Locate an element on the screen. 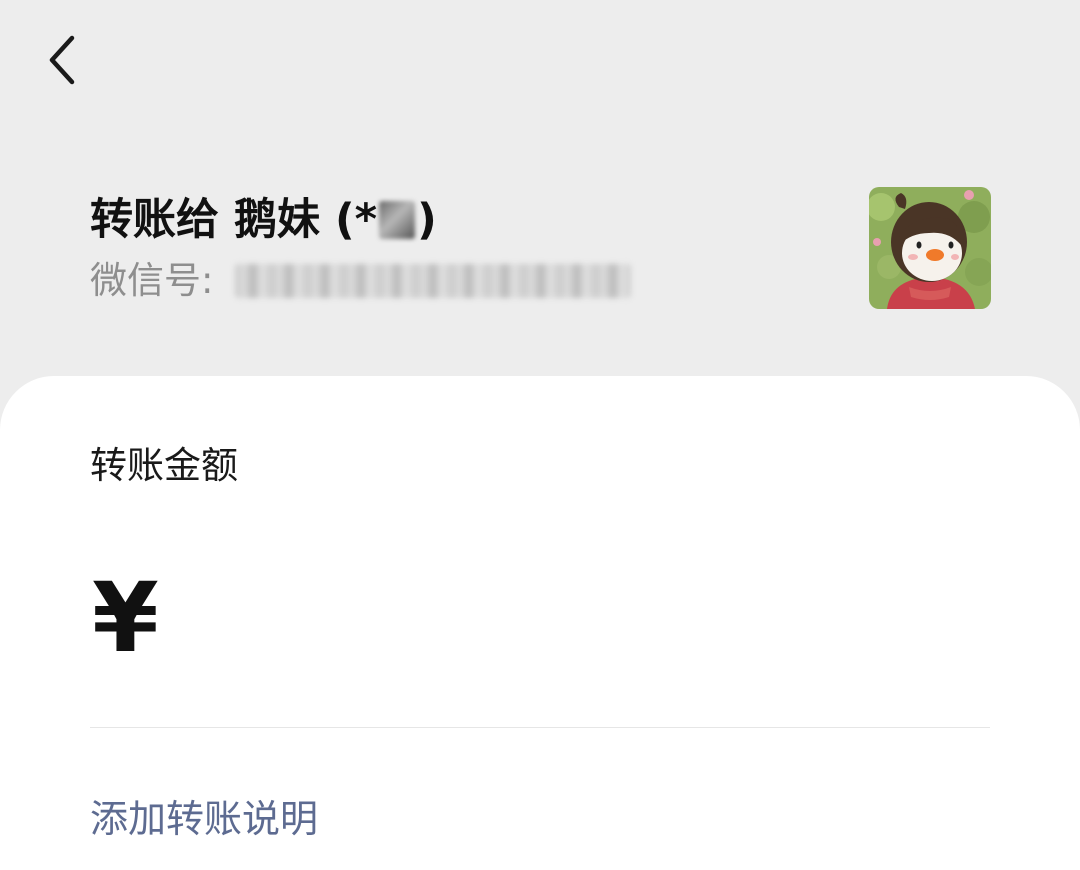 The height and width of the screenshot is (870, 1080). amount-input is located at coordinates (580, 620).